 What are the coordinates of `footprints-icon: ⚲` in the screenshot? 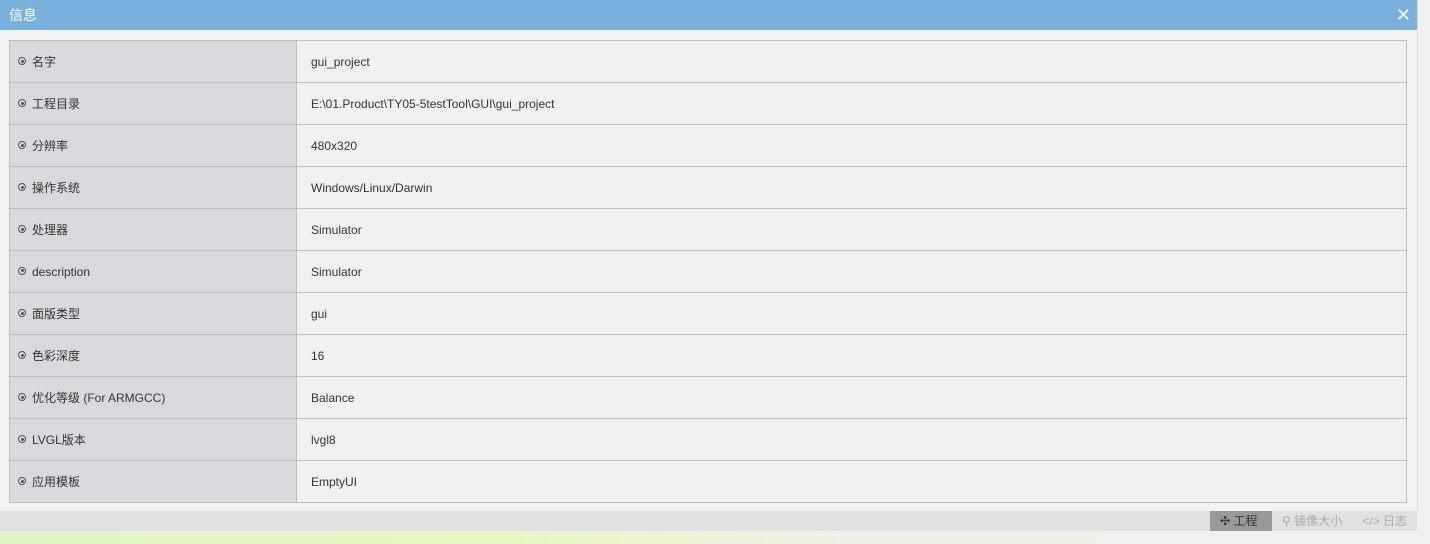 It's located at (1286, 521).